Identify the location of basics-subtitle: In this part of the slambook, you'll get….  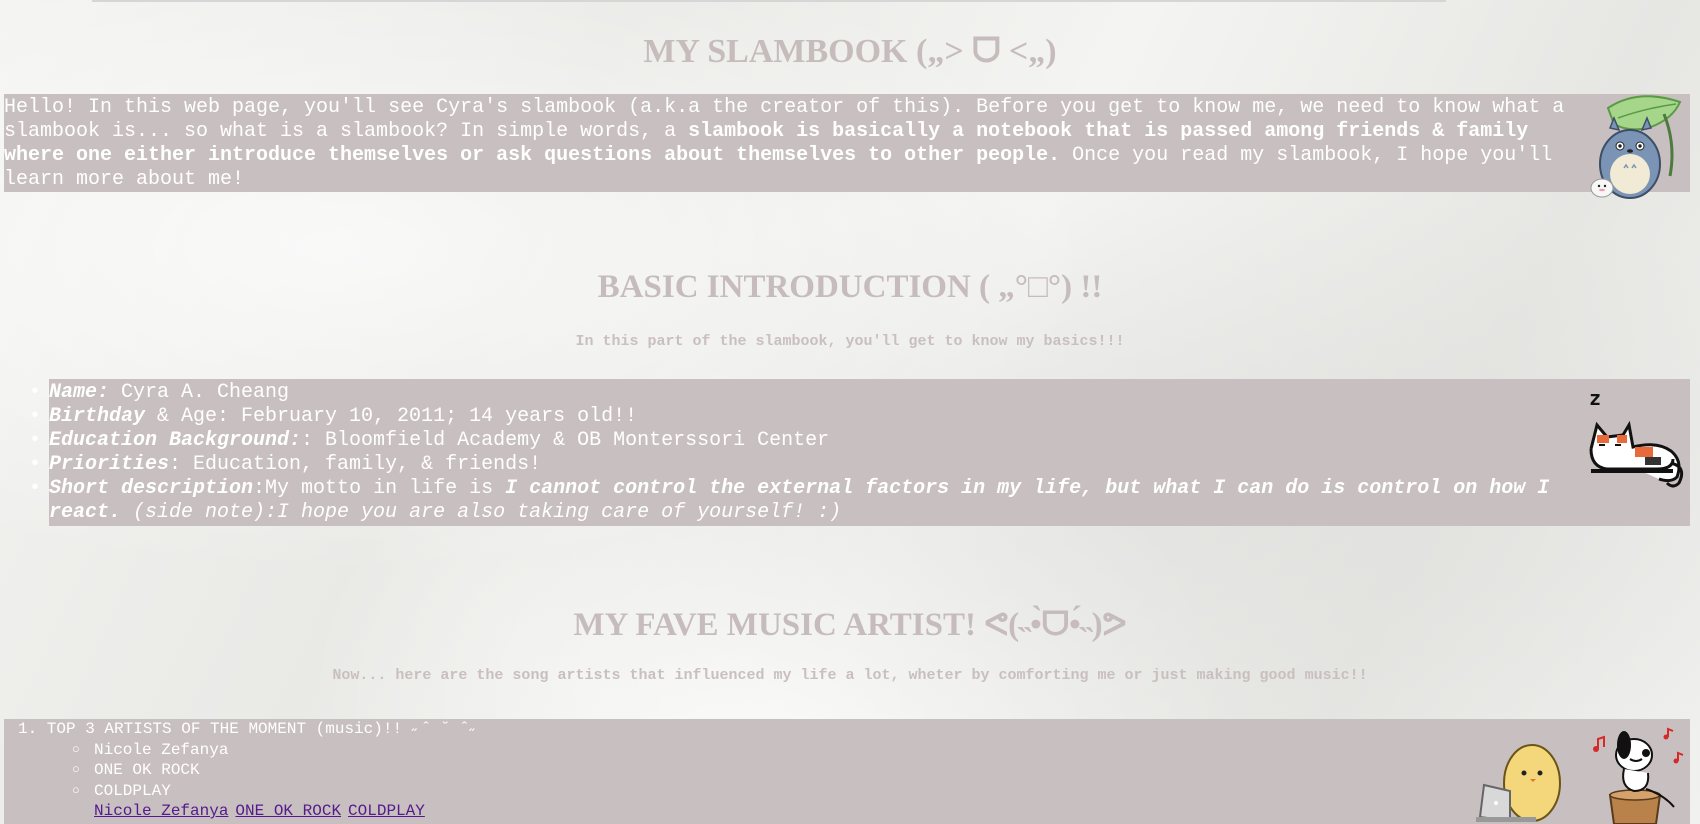
(850, 341).